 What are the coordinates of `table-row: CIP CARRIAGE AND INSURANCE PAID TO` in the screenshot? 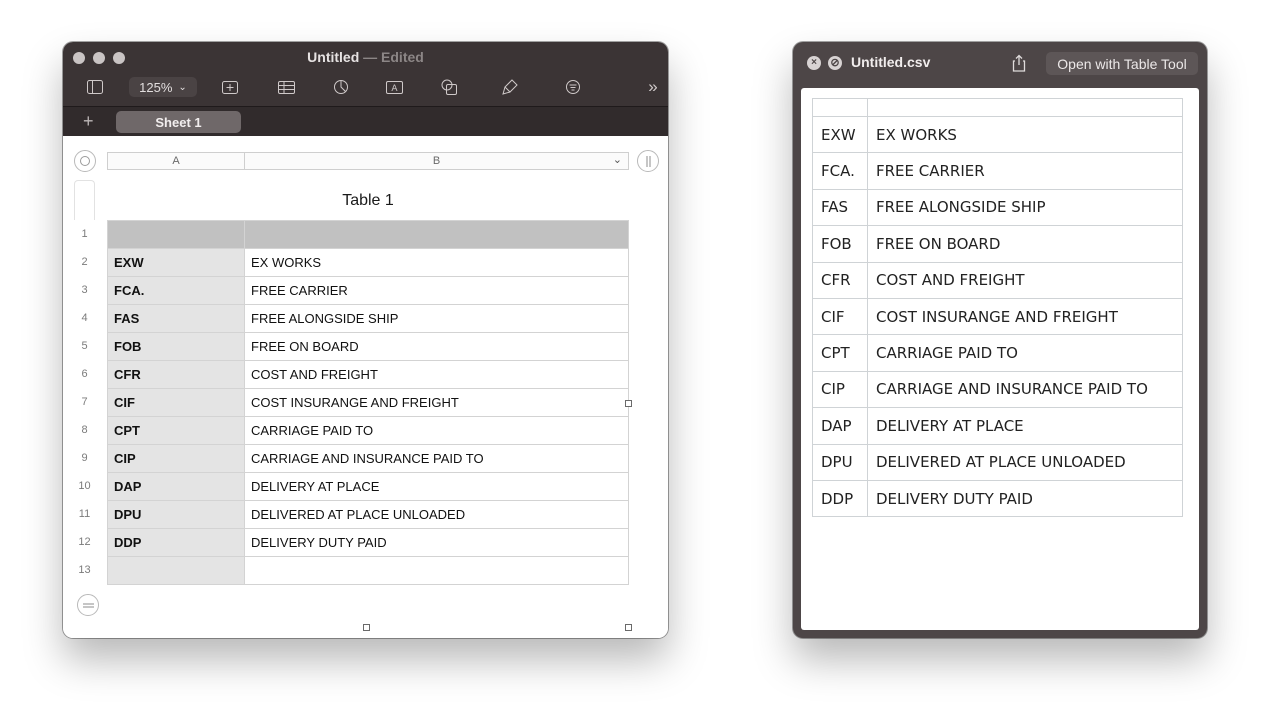 It's located at (368, 458).